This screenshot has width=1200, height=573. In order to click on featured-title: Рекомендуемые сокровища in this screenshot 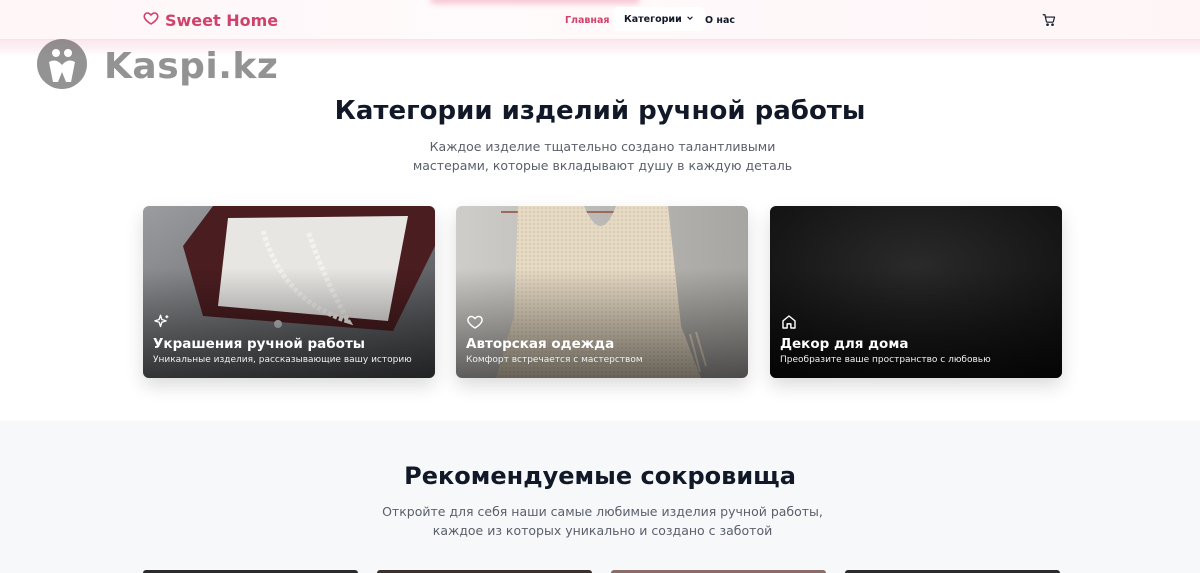, I will do `click(600, 476)`.